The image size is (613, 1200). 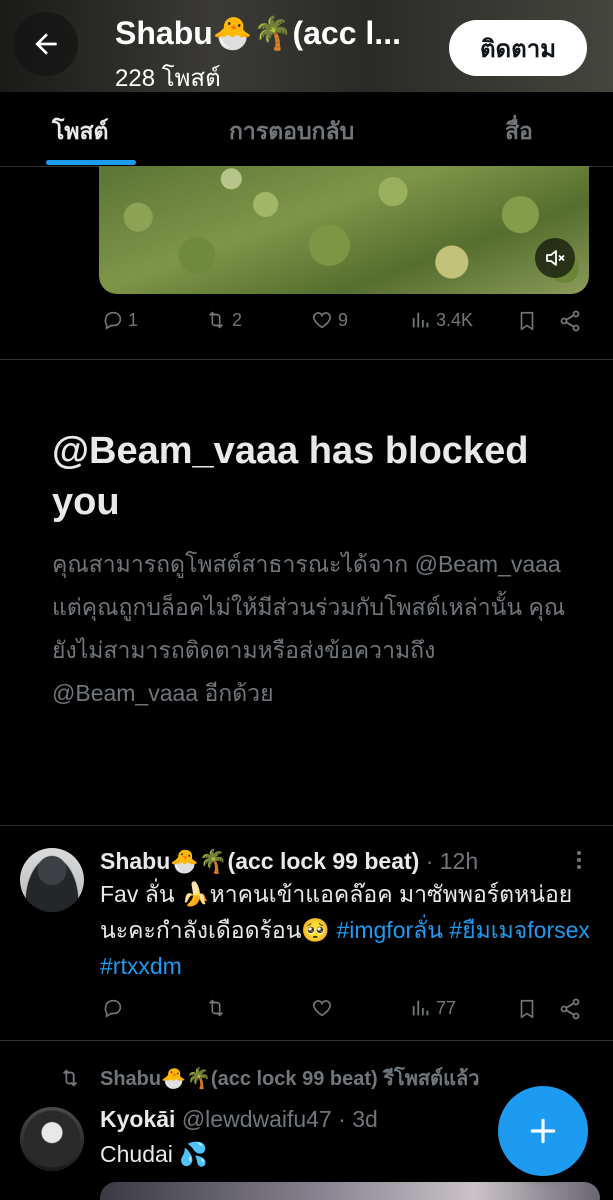 I want to click on blocked-title: @Beam_vaaa has blocked you, so click(x=290, y=476).